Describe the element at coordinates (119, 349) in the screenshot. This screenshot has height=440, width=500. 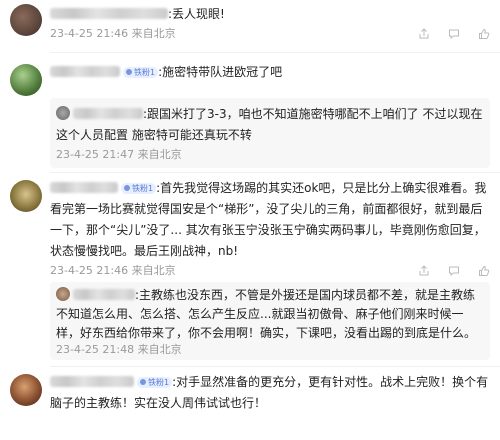
I see `reply-meta: 23-4-25 21:48 来自北京` at that location.